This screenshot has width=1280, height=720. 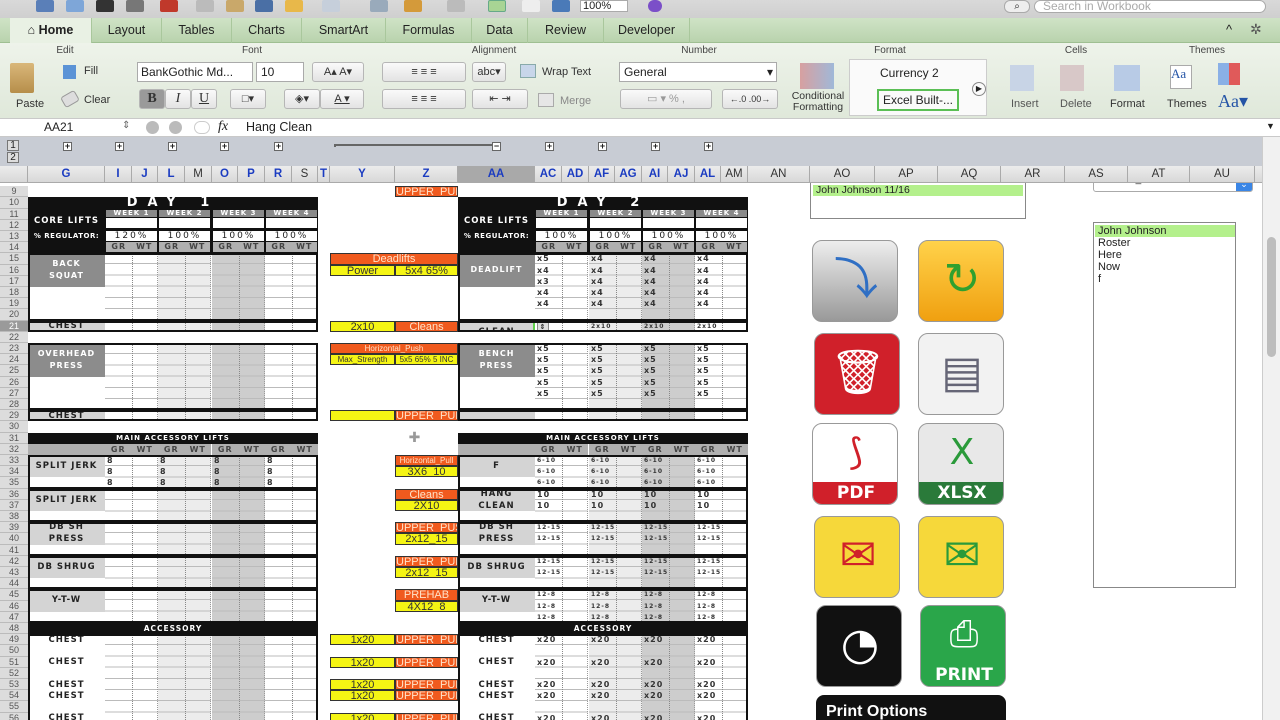 What do you see at coordinates (497, 6) in the screenshot?
I see `formula-builder-icon` at bounding box center [497, 6].